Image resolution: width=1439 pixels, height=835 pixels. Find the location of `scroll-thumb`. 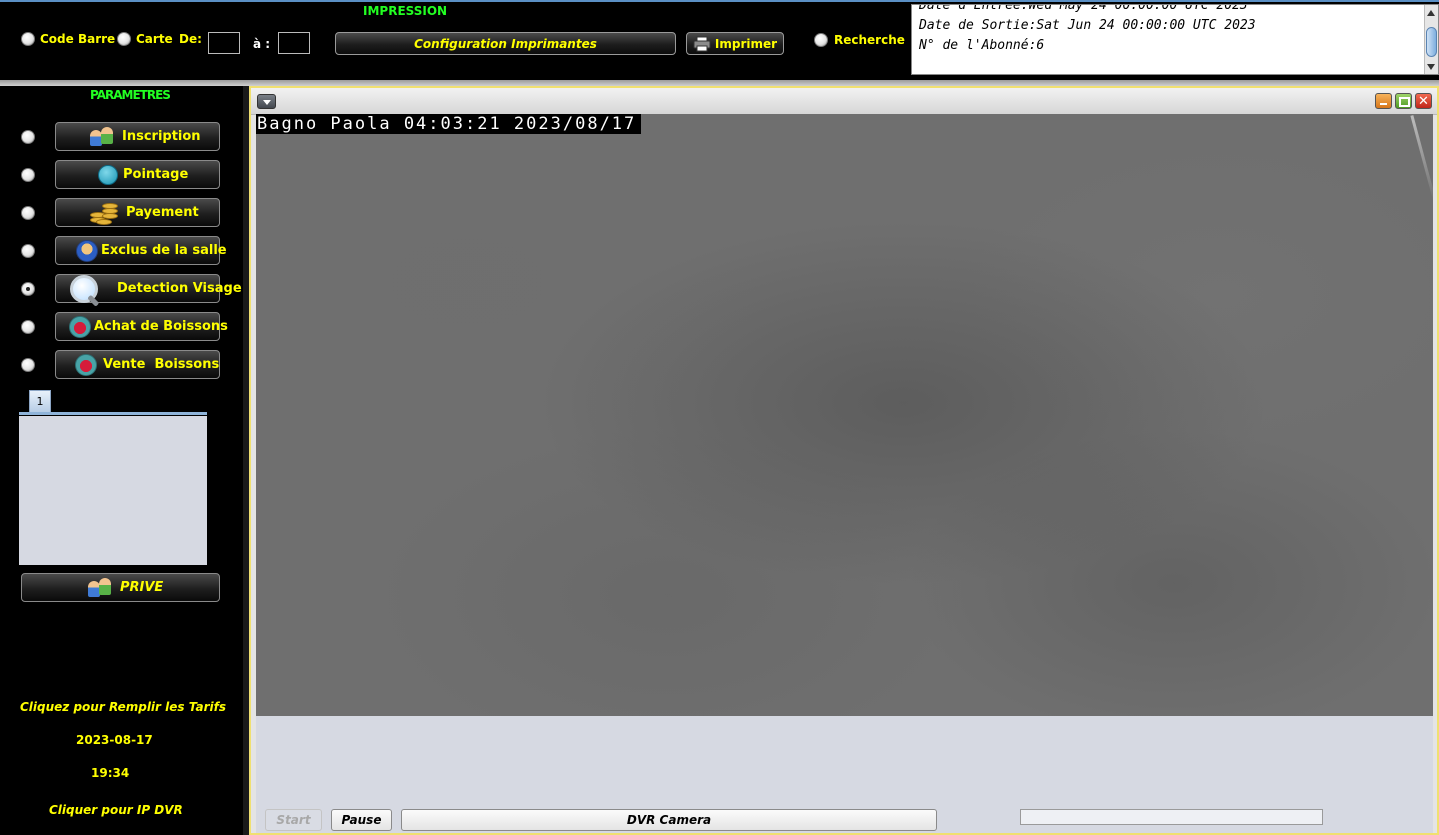

scroll-thumb is located at coordinates (1431, 42).